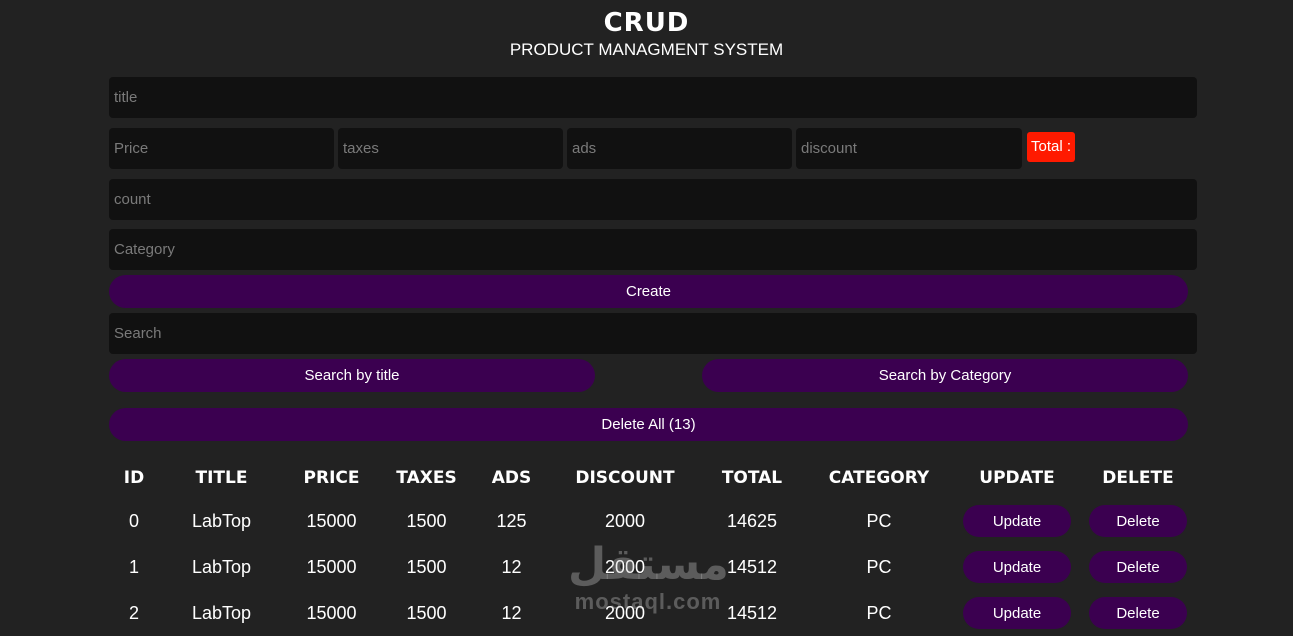  Describe the element at coordinates (648, 291) in the screenshot. I see `create-button: Create` at that location.